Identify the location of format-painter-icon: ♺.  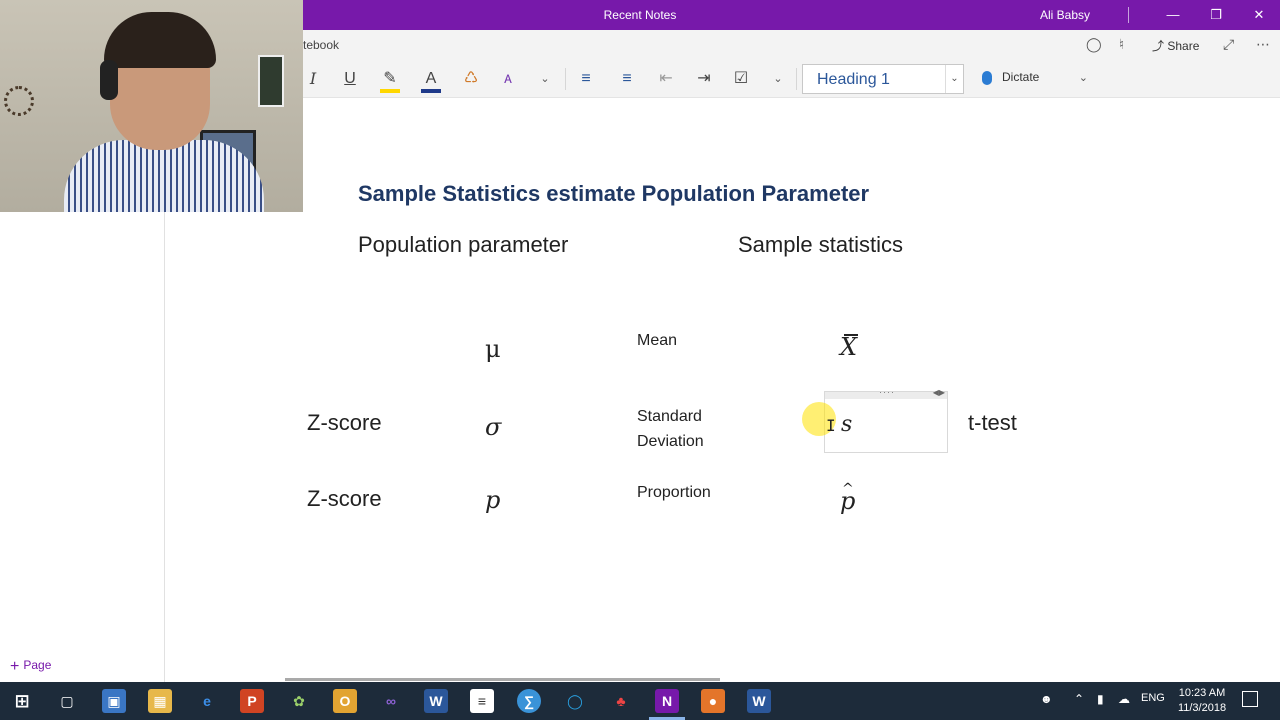
(471, 79).